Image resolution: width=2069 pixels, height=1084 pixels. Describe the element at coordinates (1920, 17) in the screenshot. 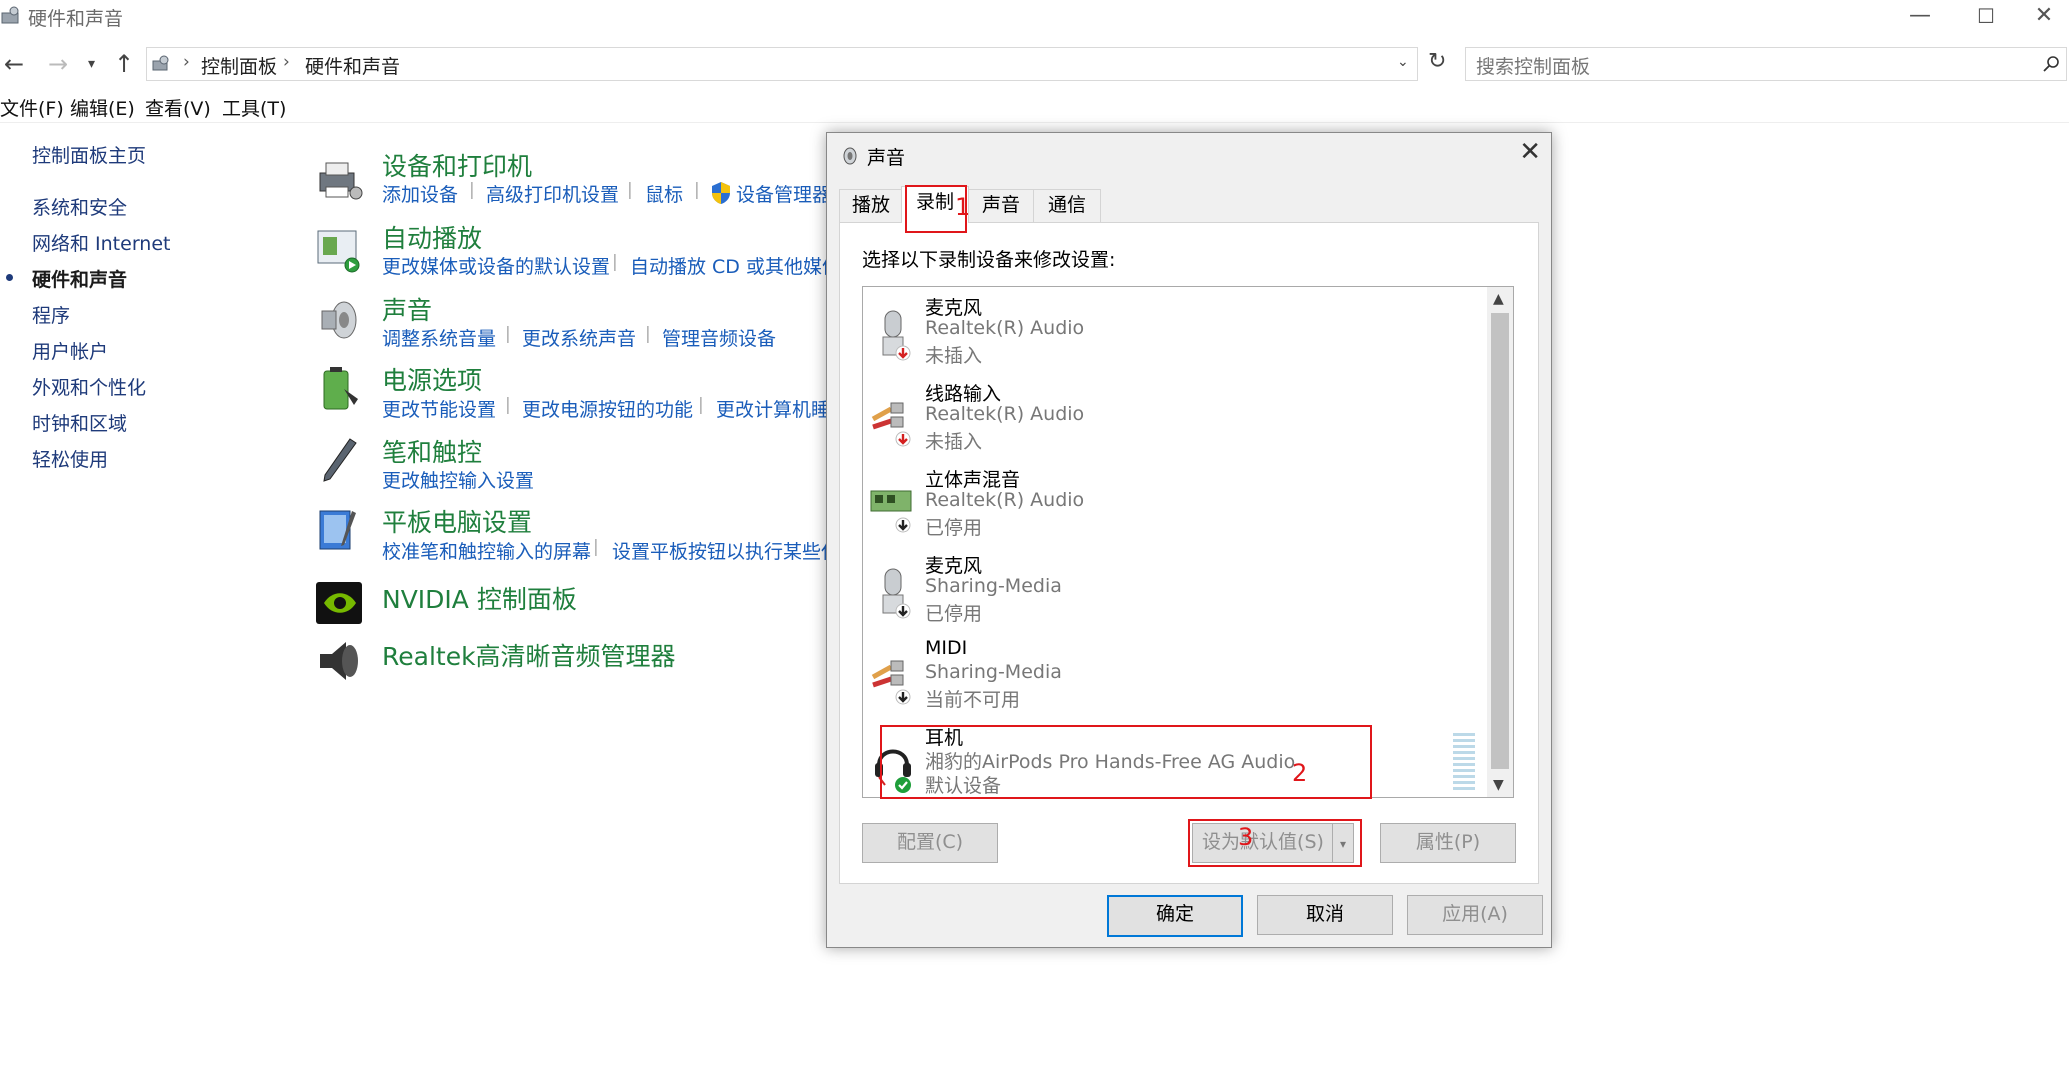

I see `minimize-button: —` at that location.